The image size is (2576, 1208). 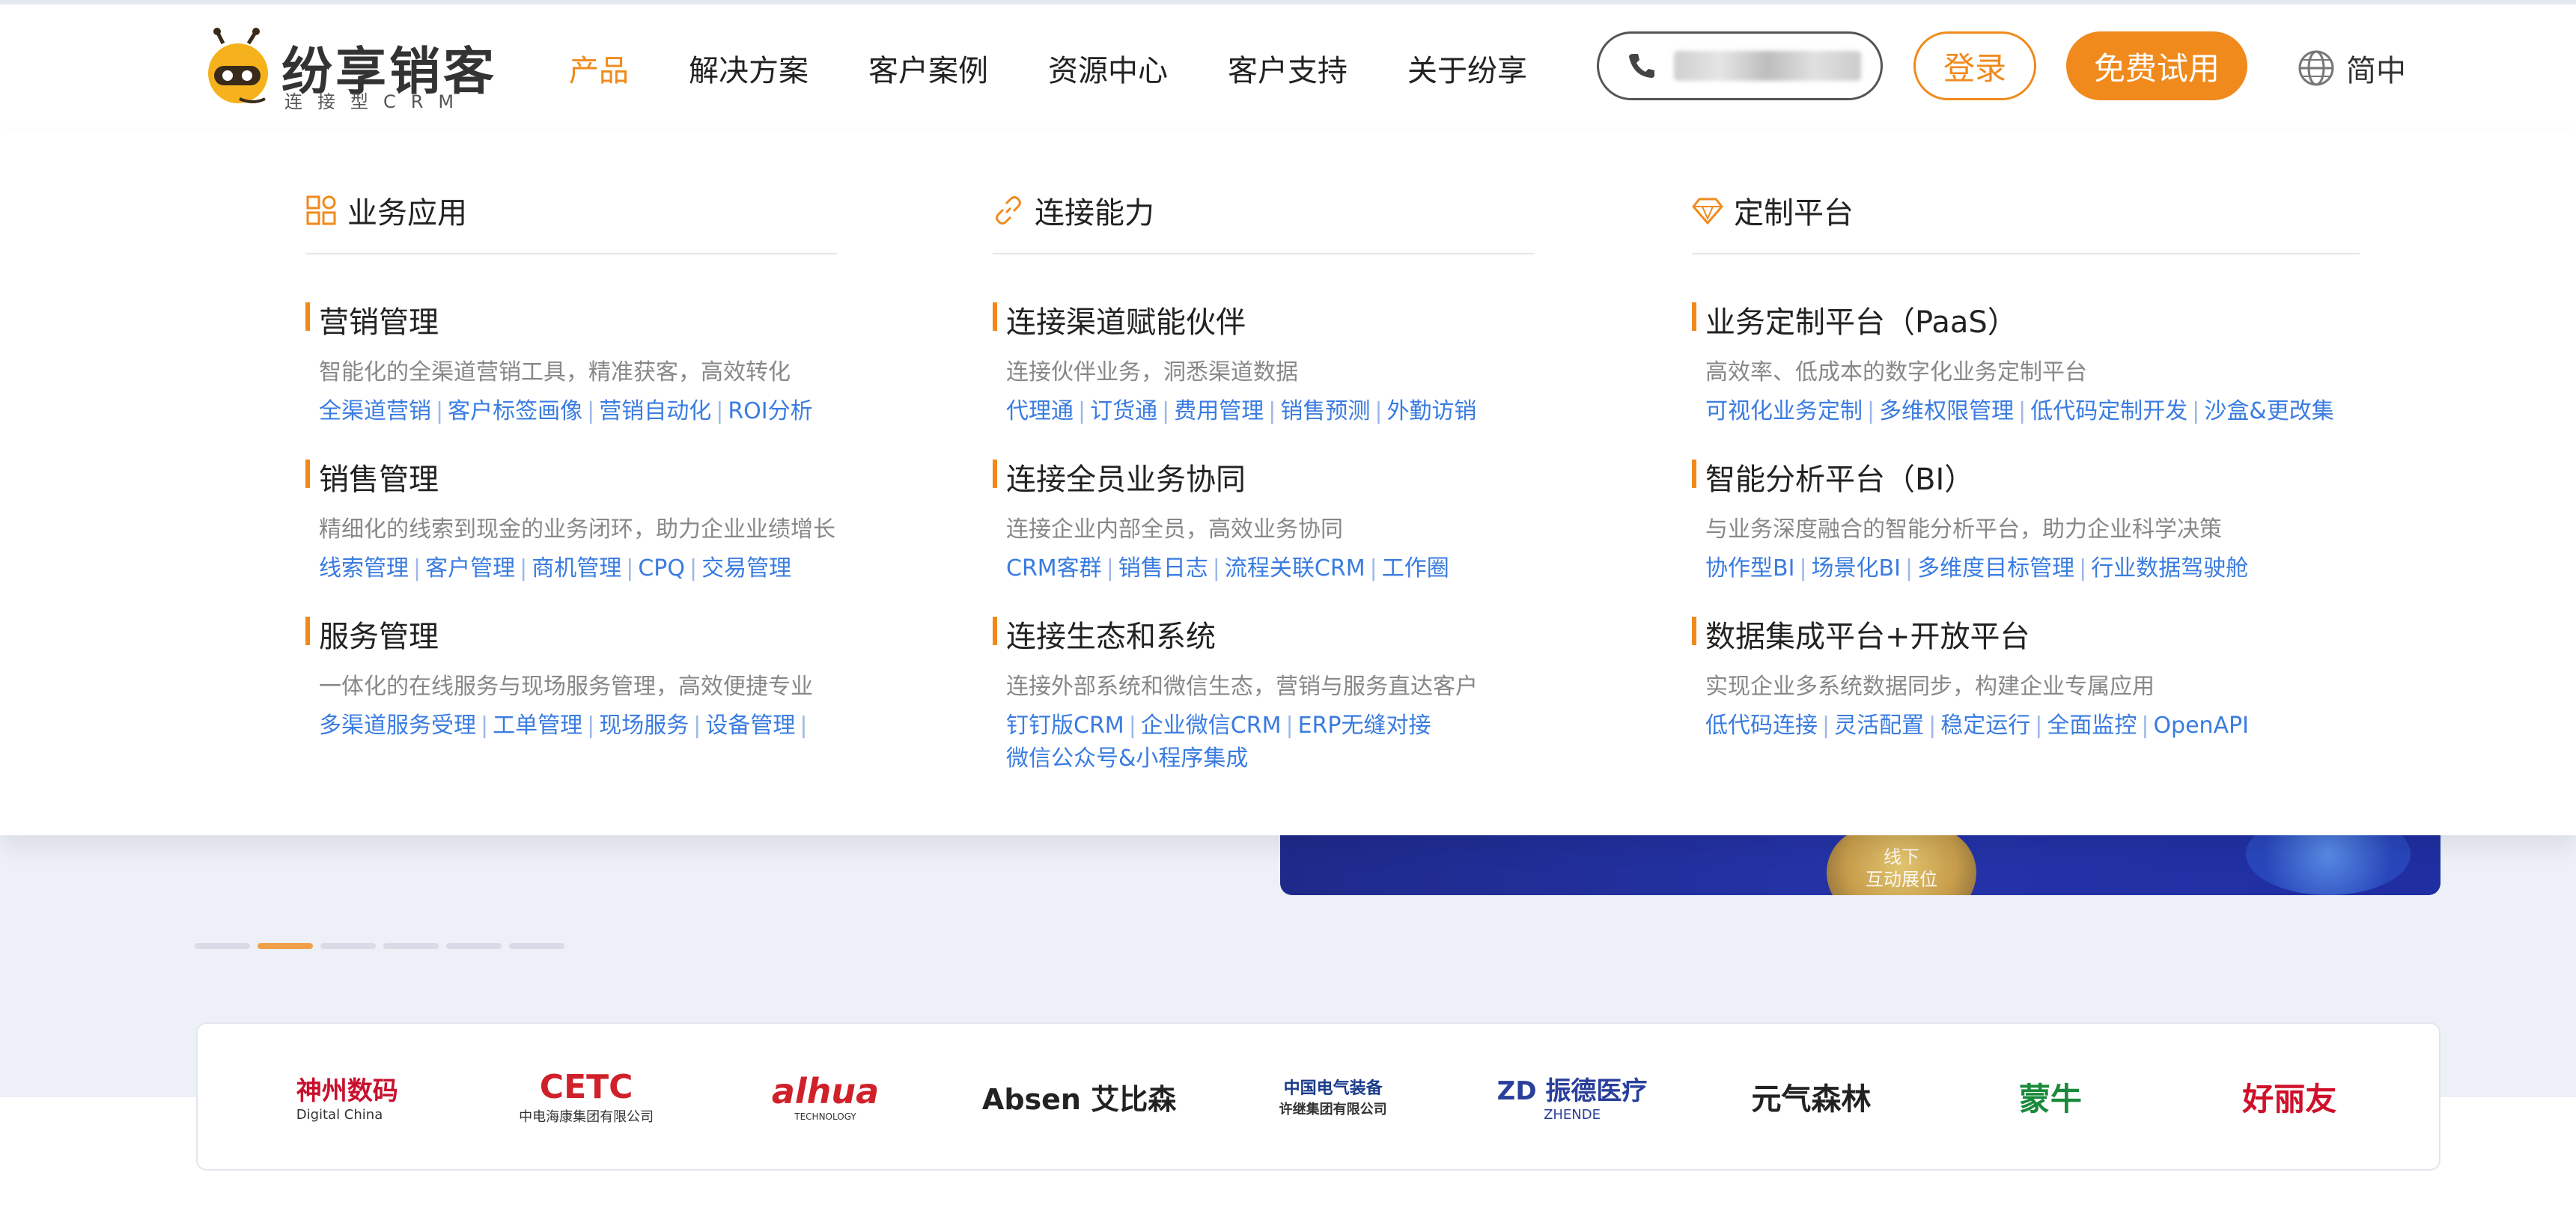 I want to click on menu-link: 工作圈, so click(x=1415, y=568).